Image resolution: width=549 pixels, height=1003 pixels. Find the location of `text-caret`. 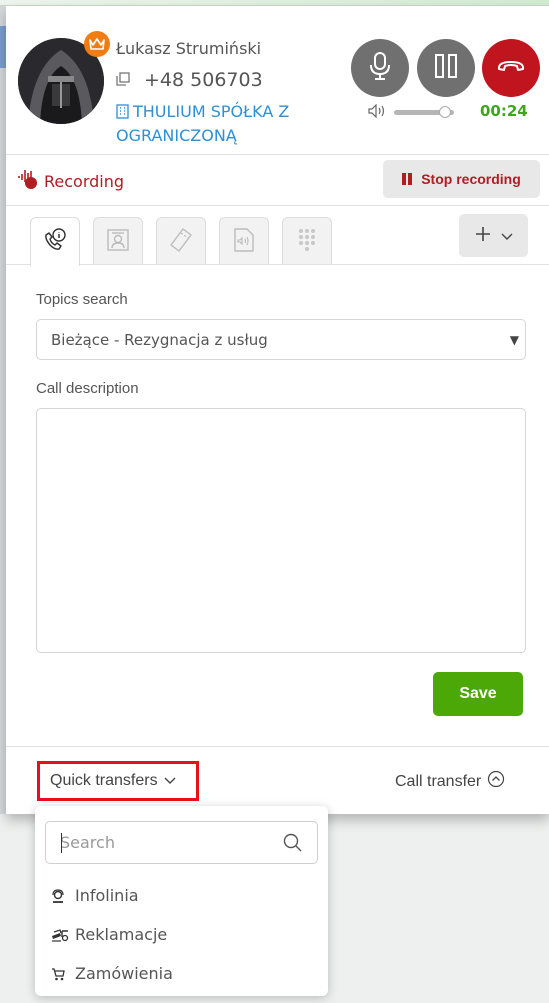

text-caret is located at coordinates (61, 843).